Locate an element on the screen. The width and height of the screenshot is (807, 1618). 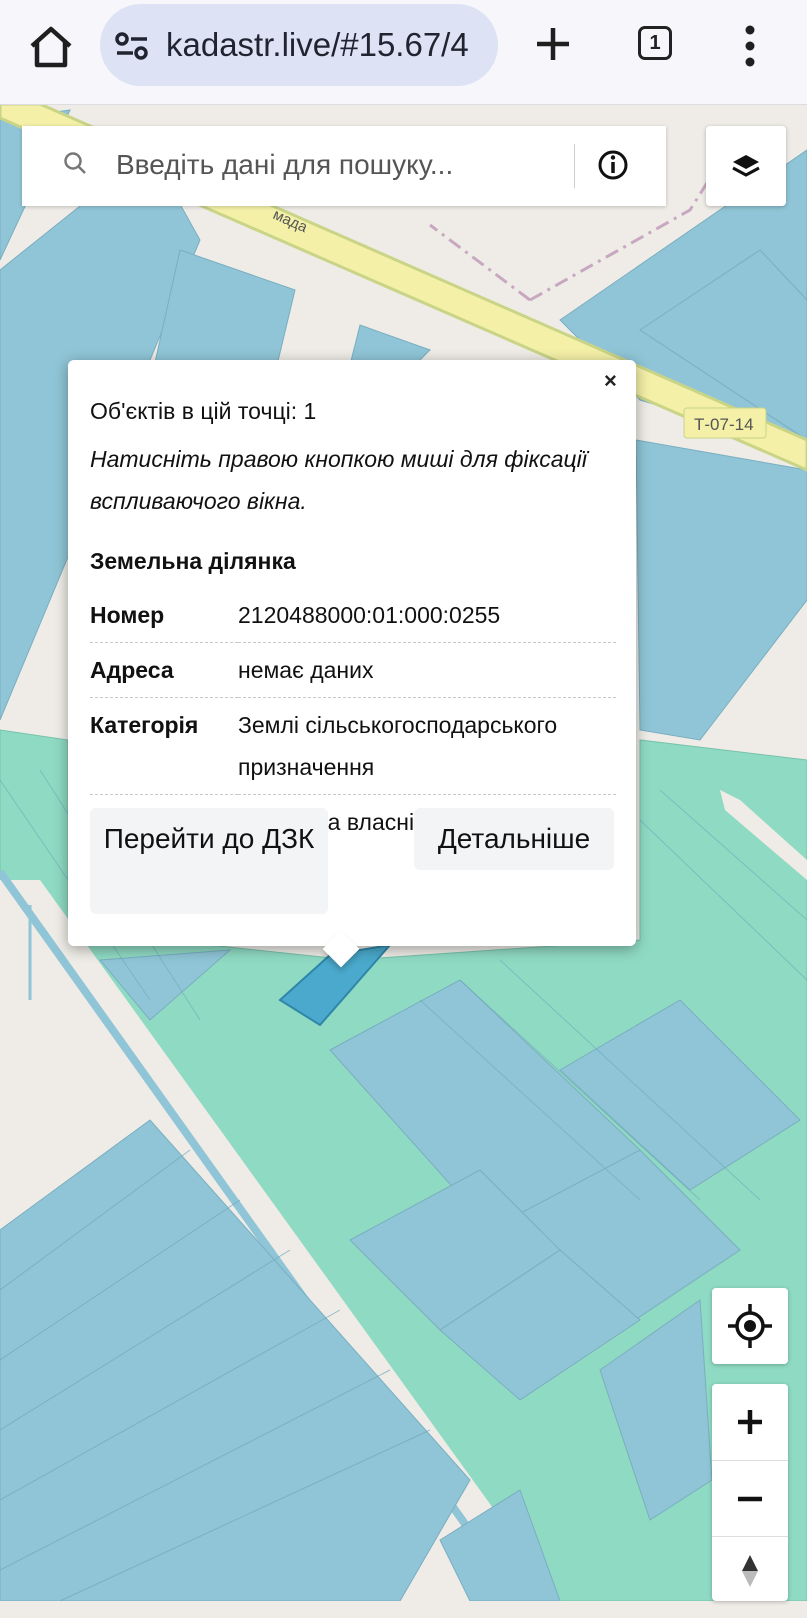
compass-icon is located at coordinates (750, 1571).